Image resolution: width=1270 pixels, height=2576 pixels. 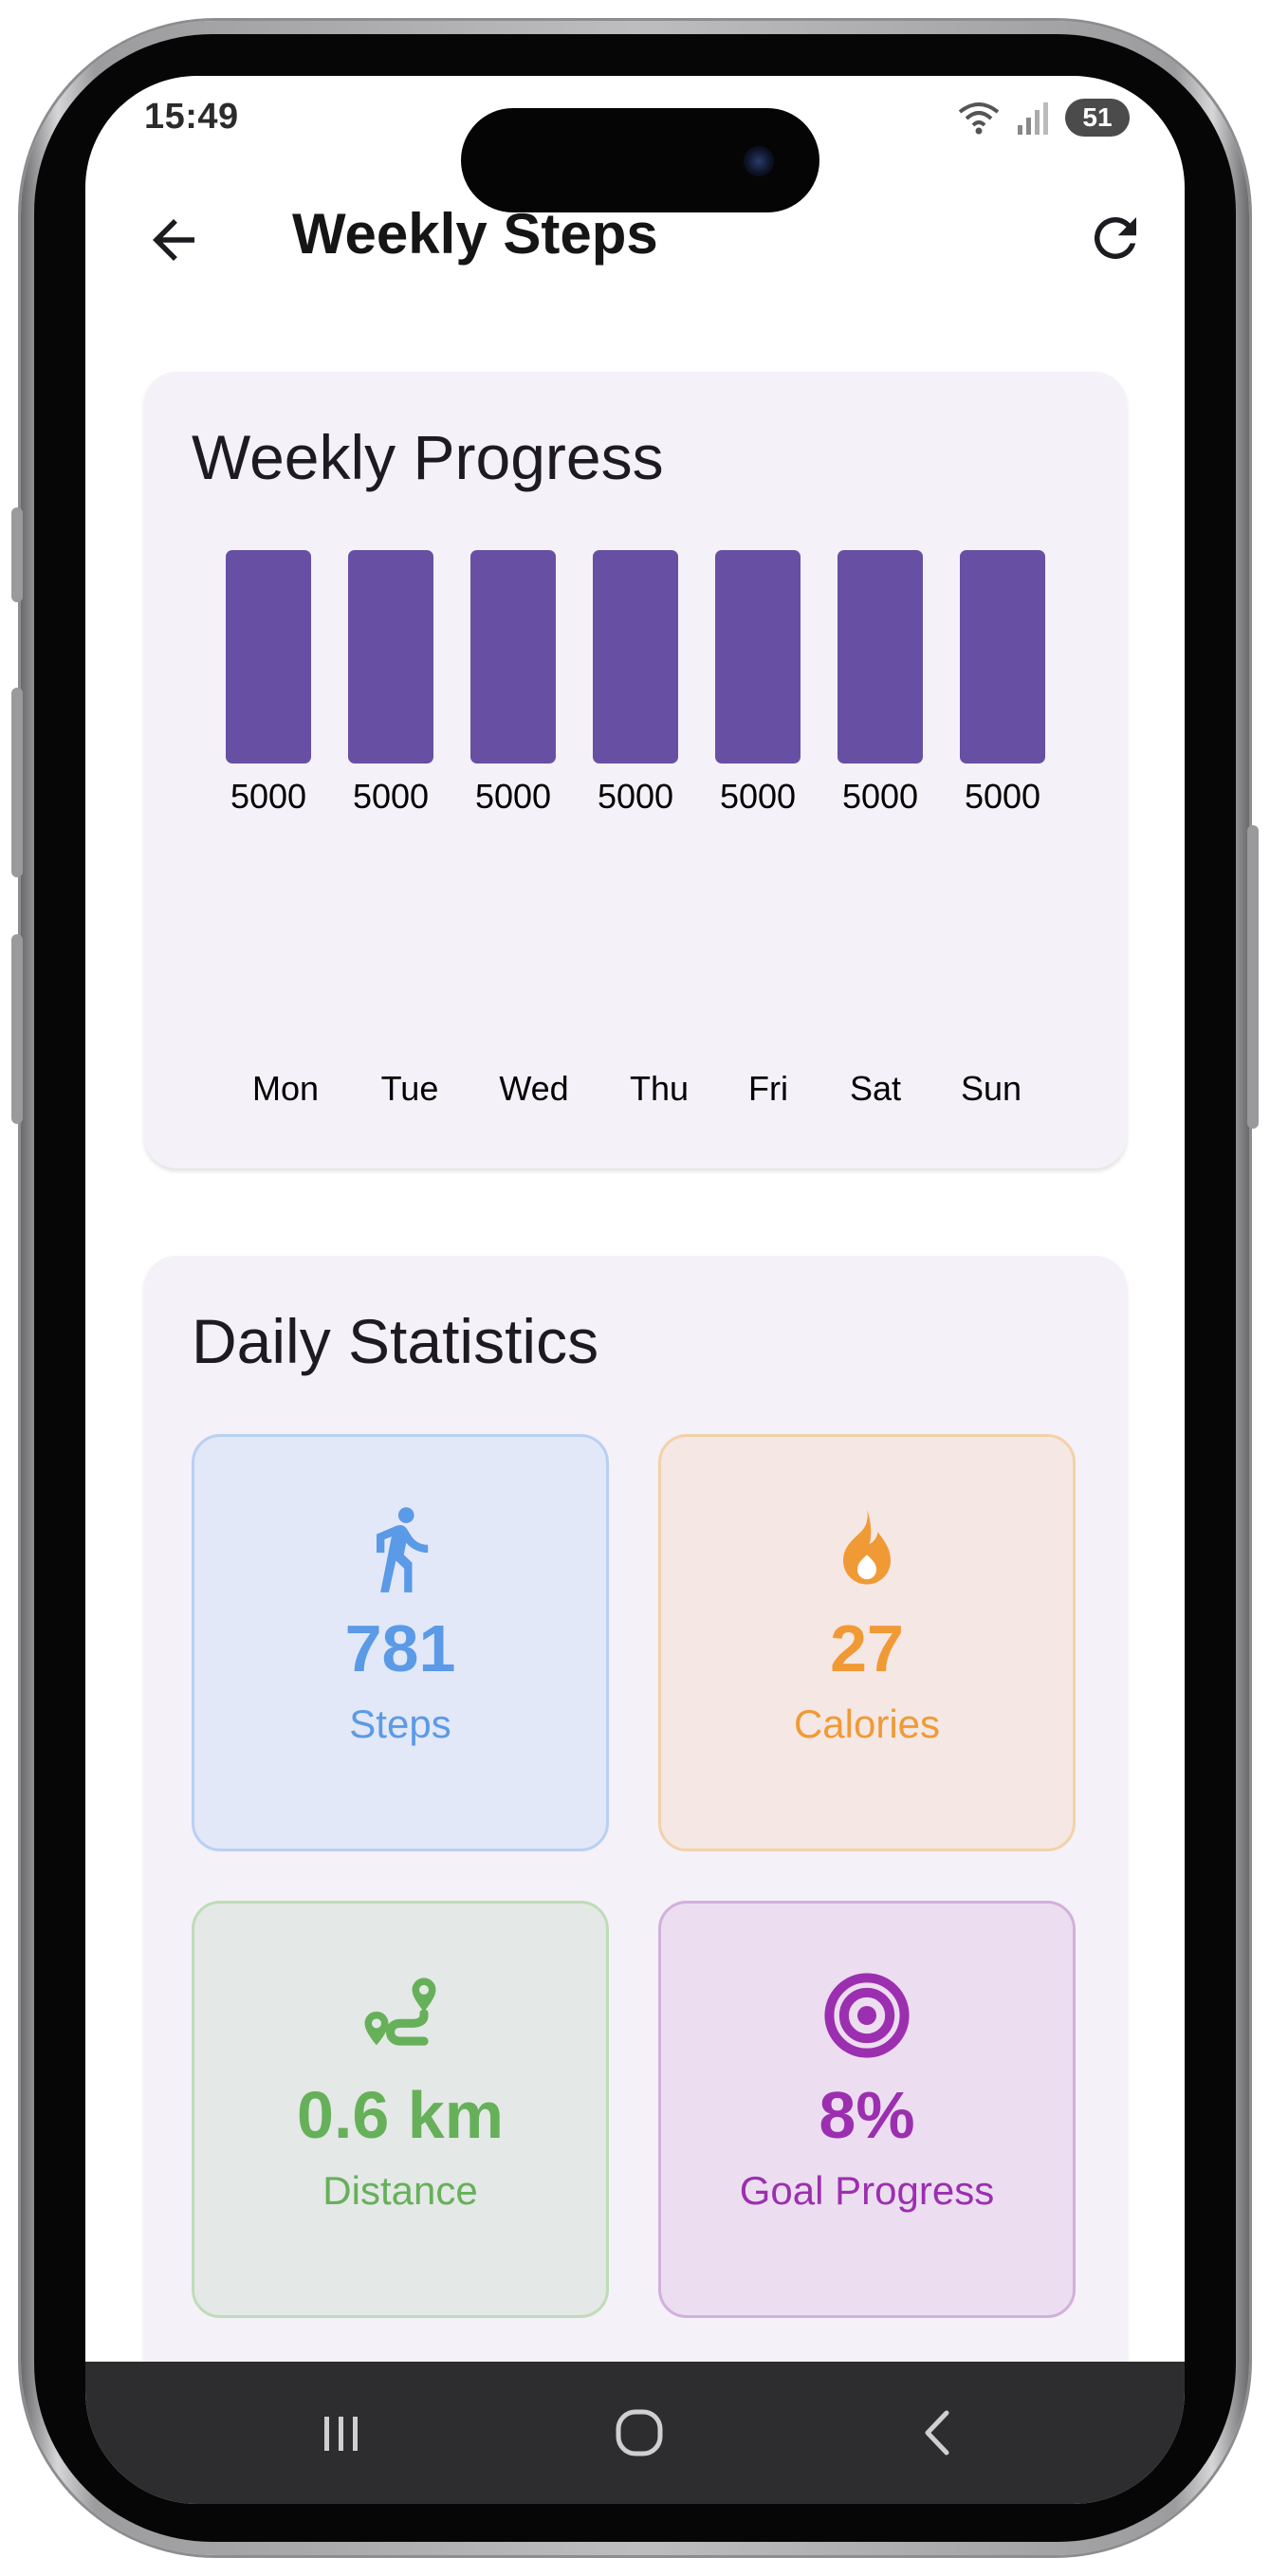 I want to click on route-icon, so click(x=400, y=2012).